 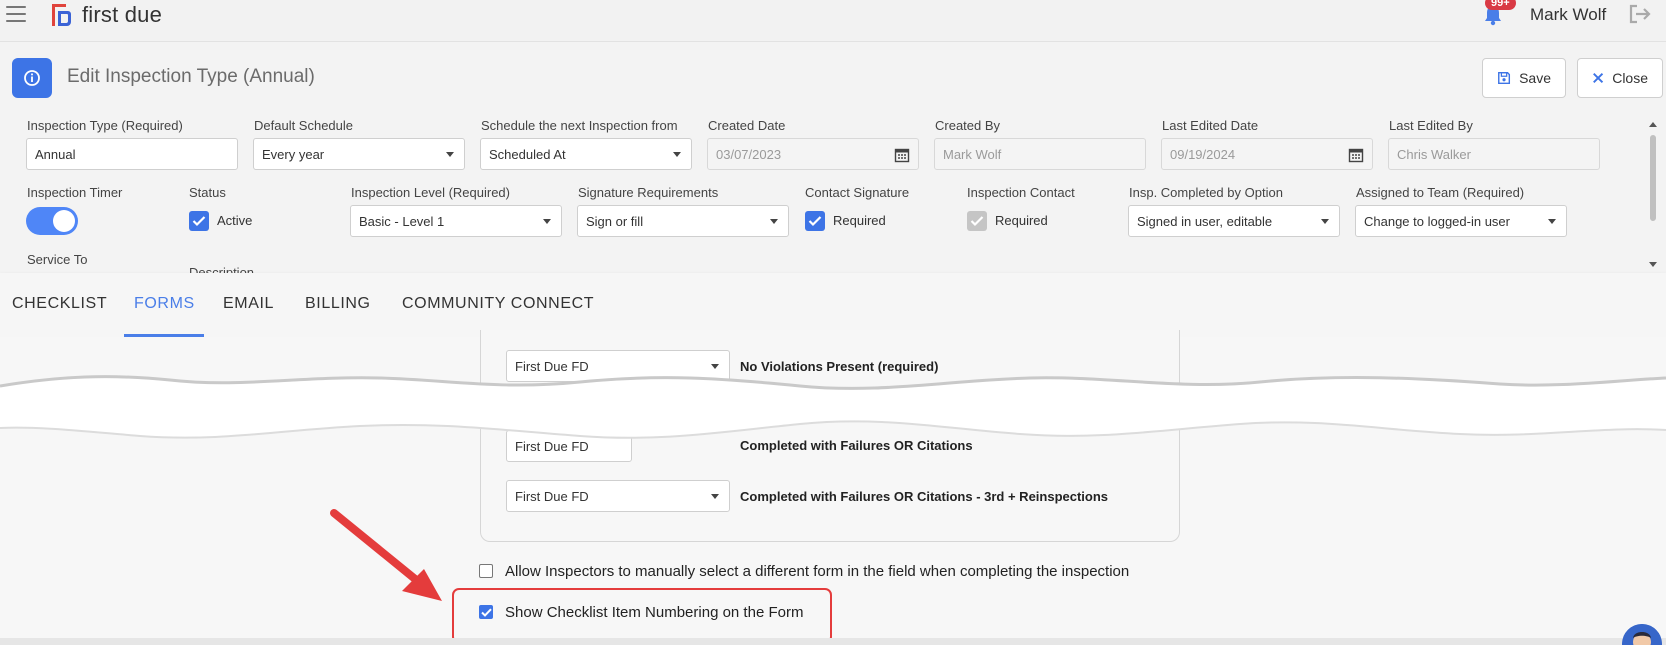 I want to click on last-edited-by-value: Chris Walker, so click(x=1434, y=154).